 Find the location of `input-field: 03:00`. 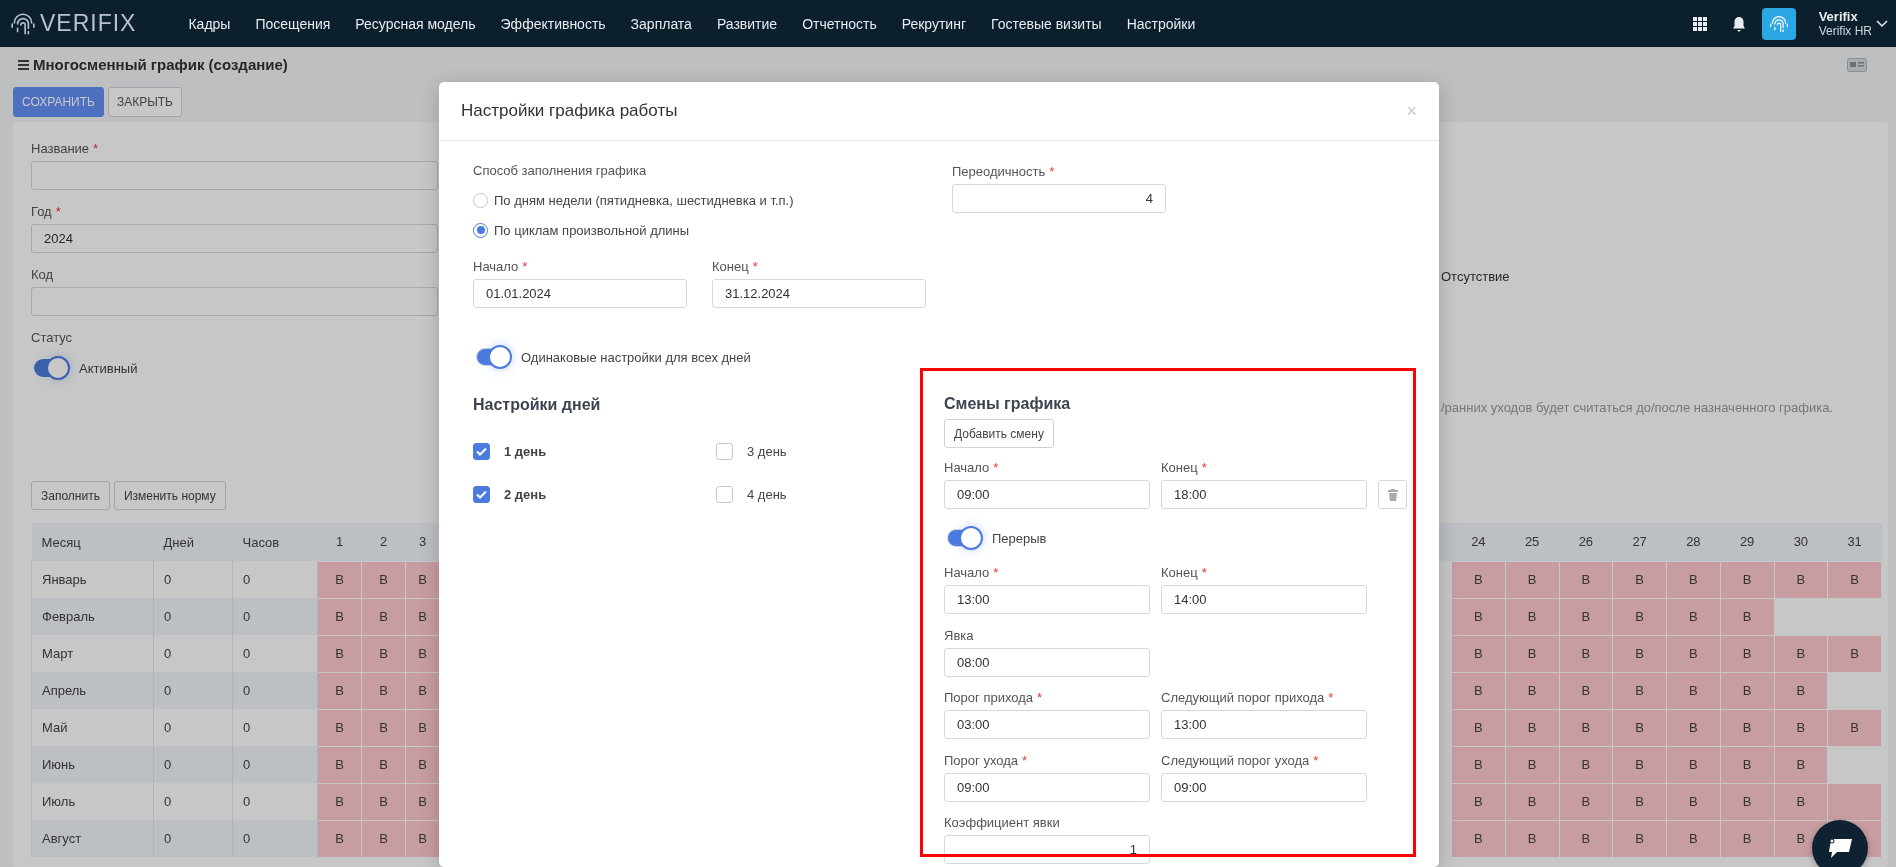

input-field: 03:00 is located at coordinates (1047, 724).